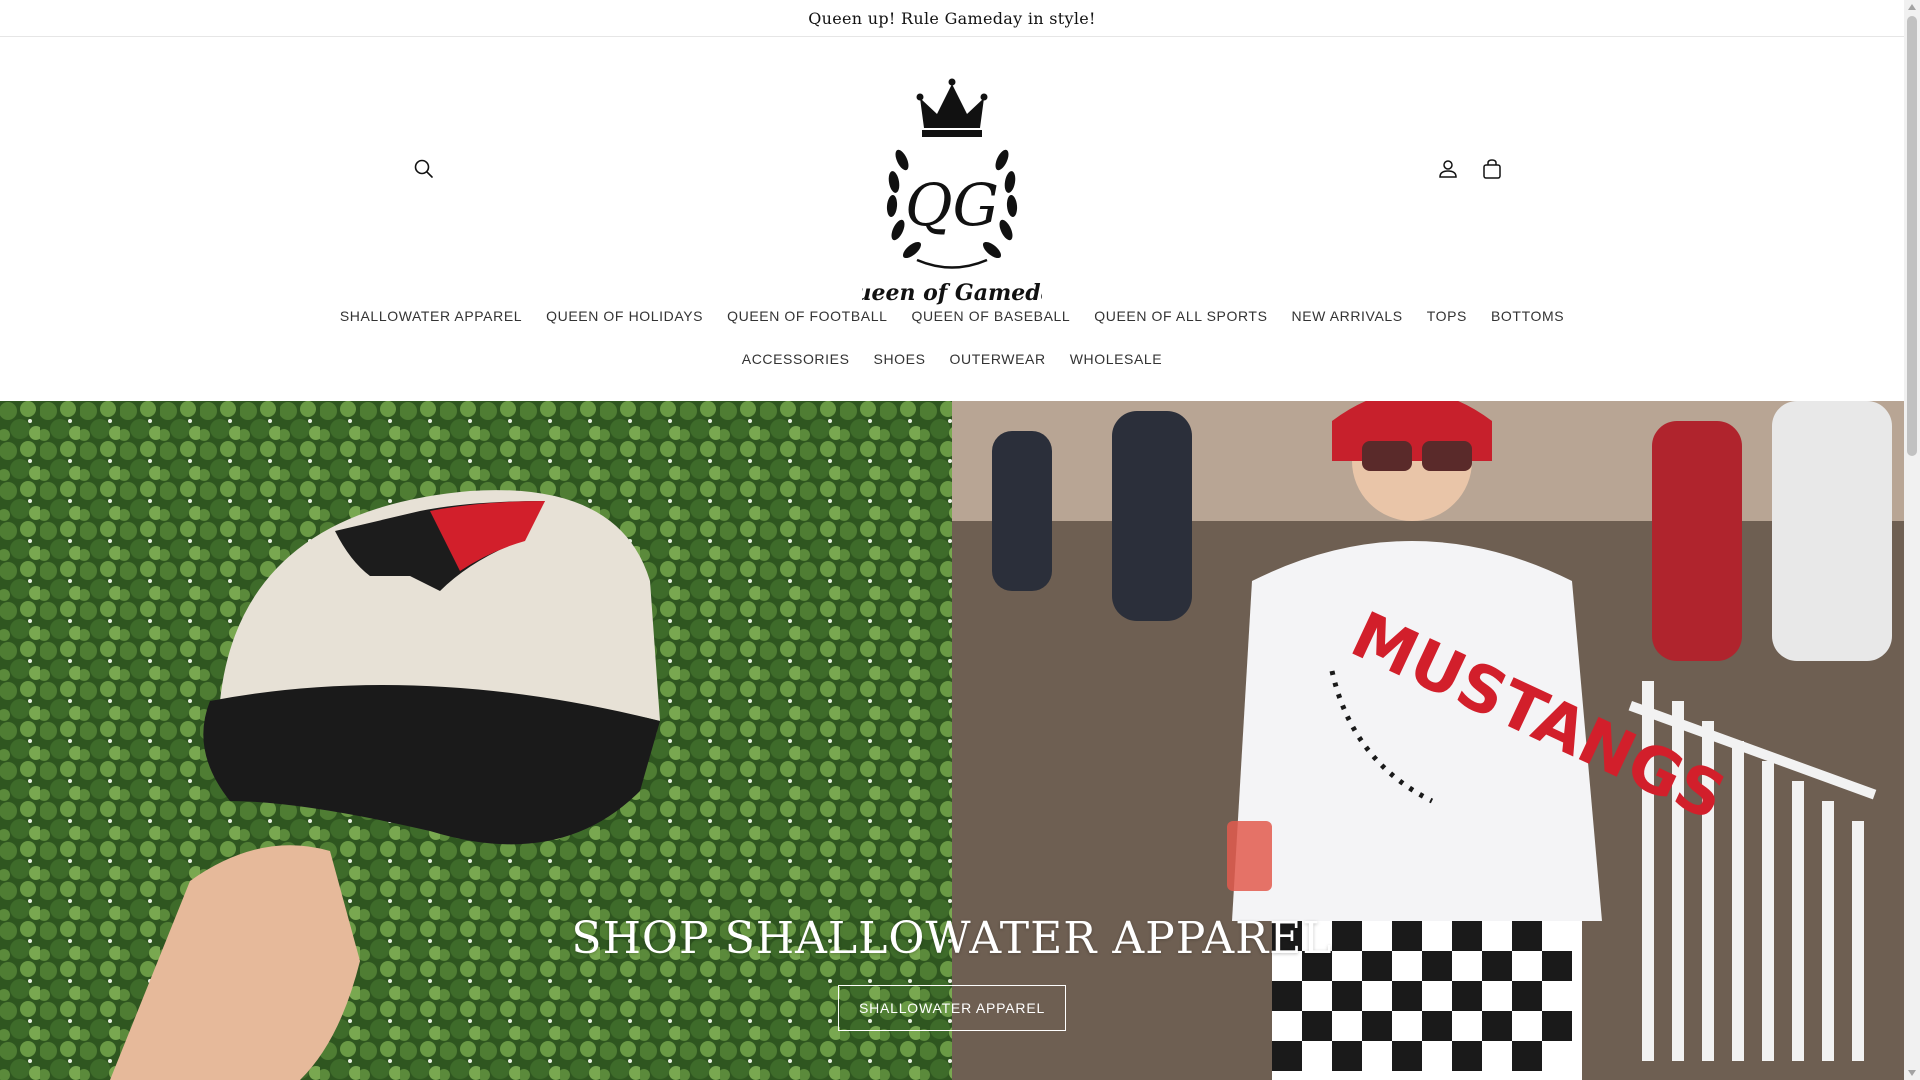 This screenshot has width=1920, height=1080. I want to click on logo-text: Queen of Gameday, so click(952, 293).